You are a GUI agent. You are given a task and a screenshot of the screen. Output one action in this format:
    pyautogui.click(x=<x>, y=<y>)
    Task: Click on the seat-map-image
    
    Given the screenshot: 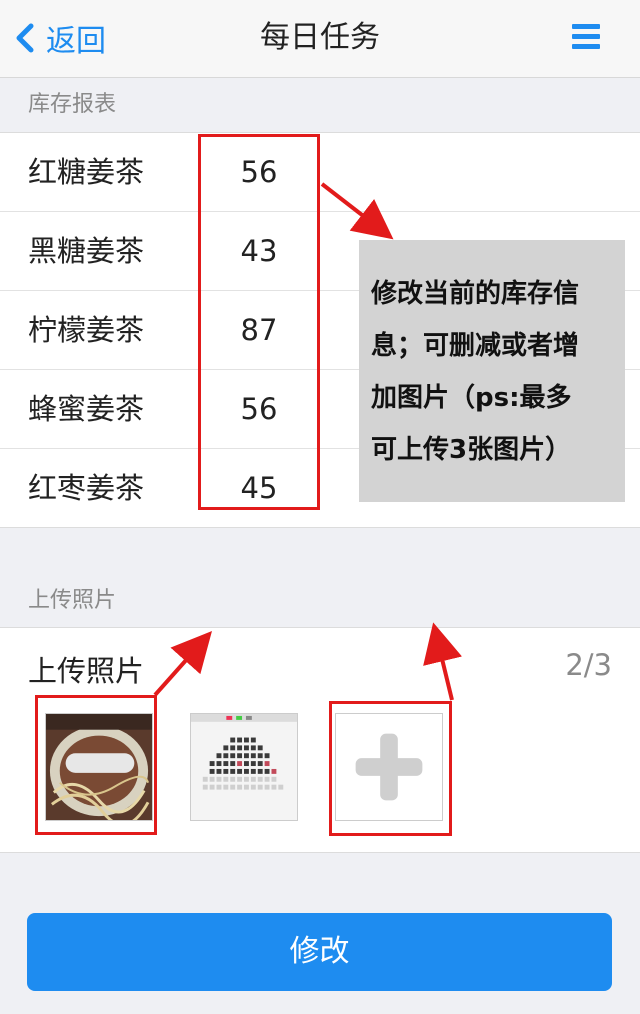 What is the action you would take?
    pyautogui.click(x=244, y=767)
    